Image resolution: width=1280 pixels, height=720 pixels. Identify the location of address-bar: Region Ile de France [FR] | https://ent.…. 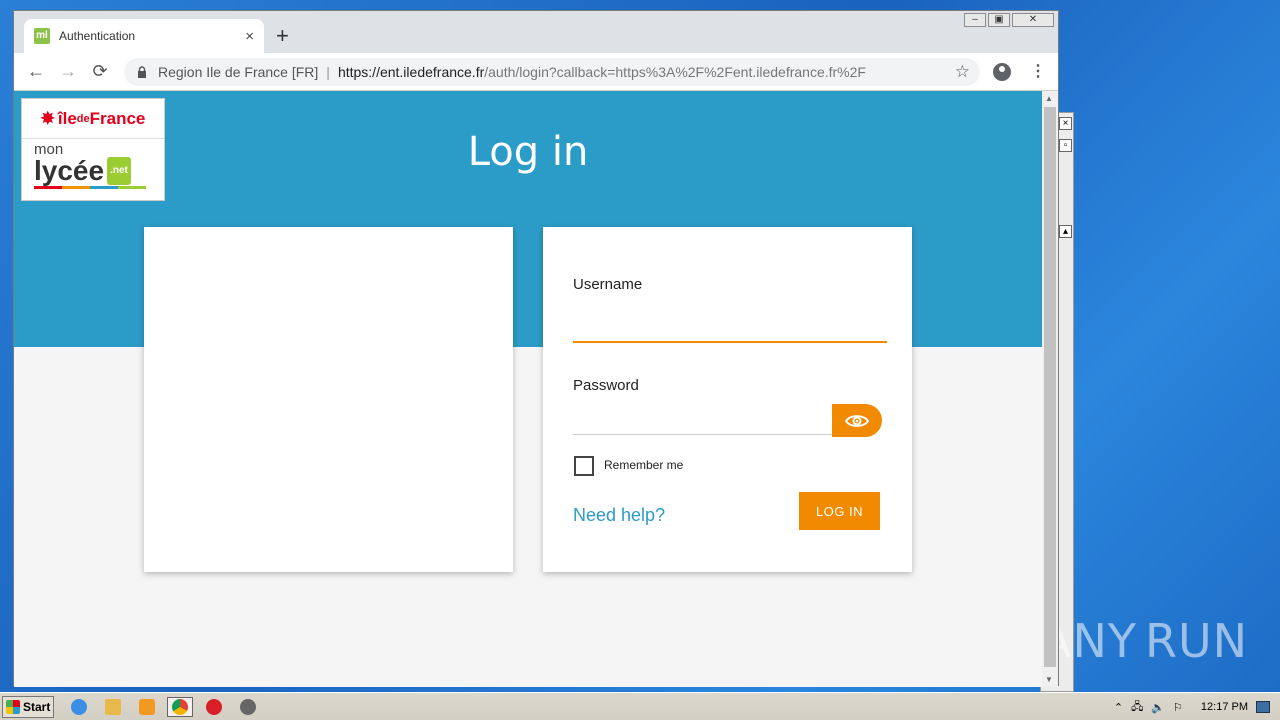
(552, 72).